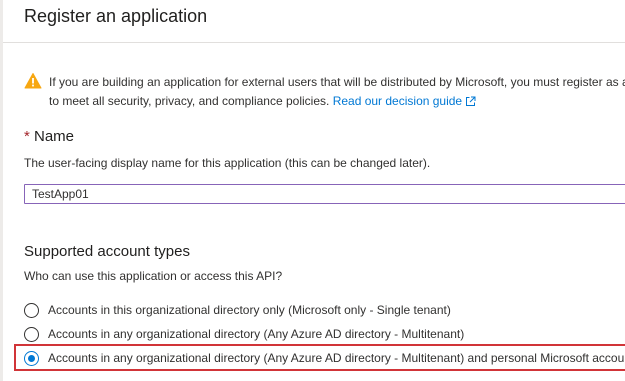 The image size is (625, 381). What do you see at coordinates (54, 136) in the screenshot?
I see `name-label: Name` at bounding box center [54, 136].